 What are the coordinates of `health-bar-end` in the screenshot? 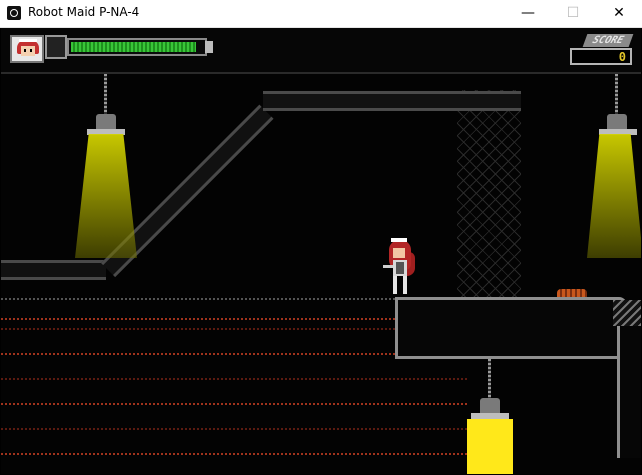 It's located at (209, 47).